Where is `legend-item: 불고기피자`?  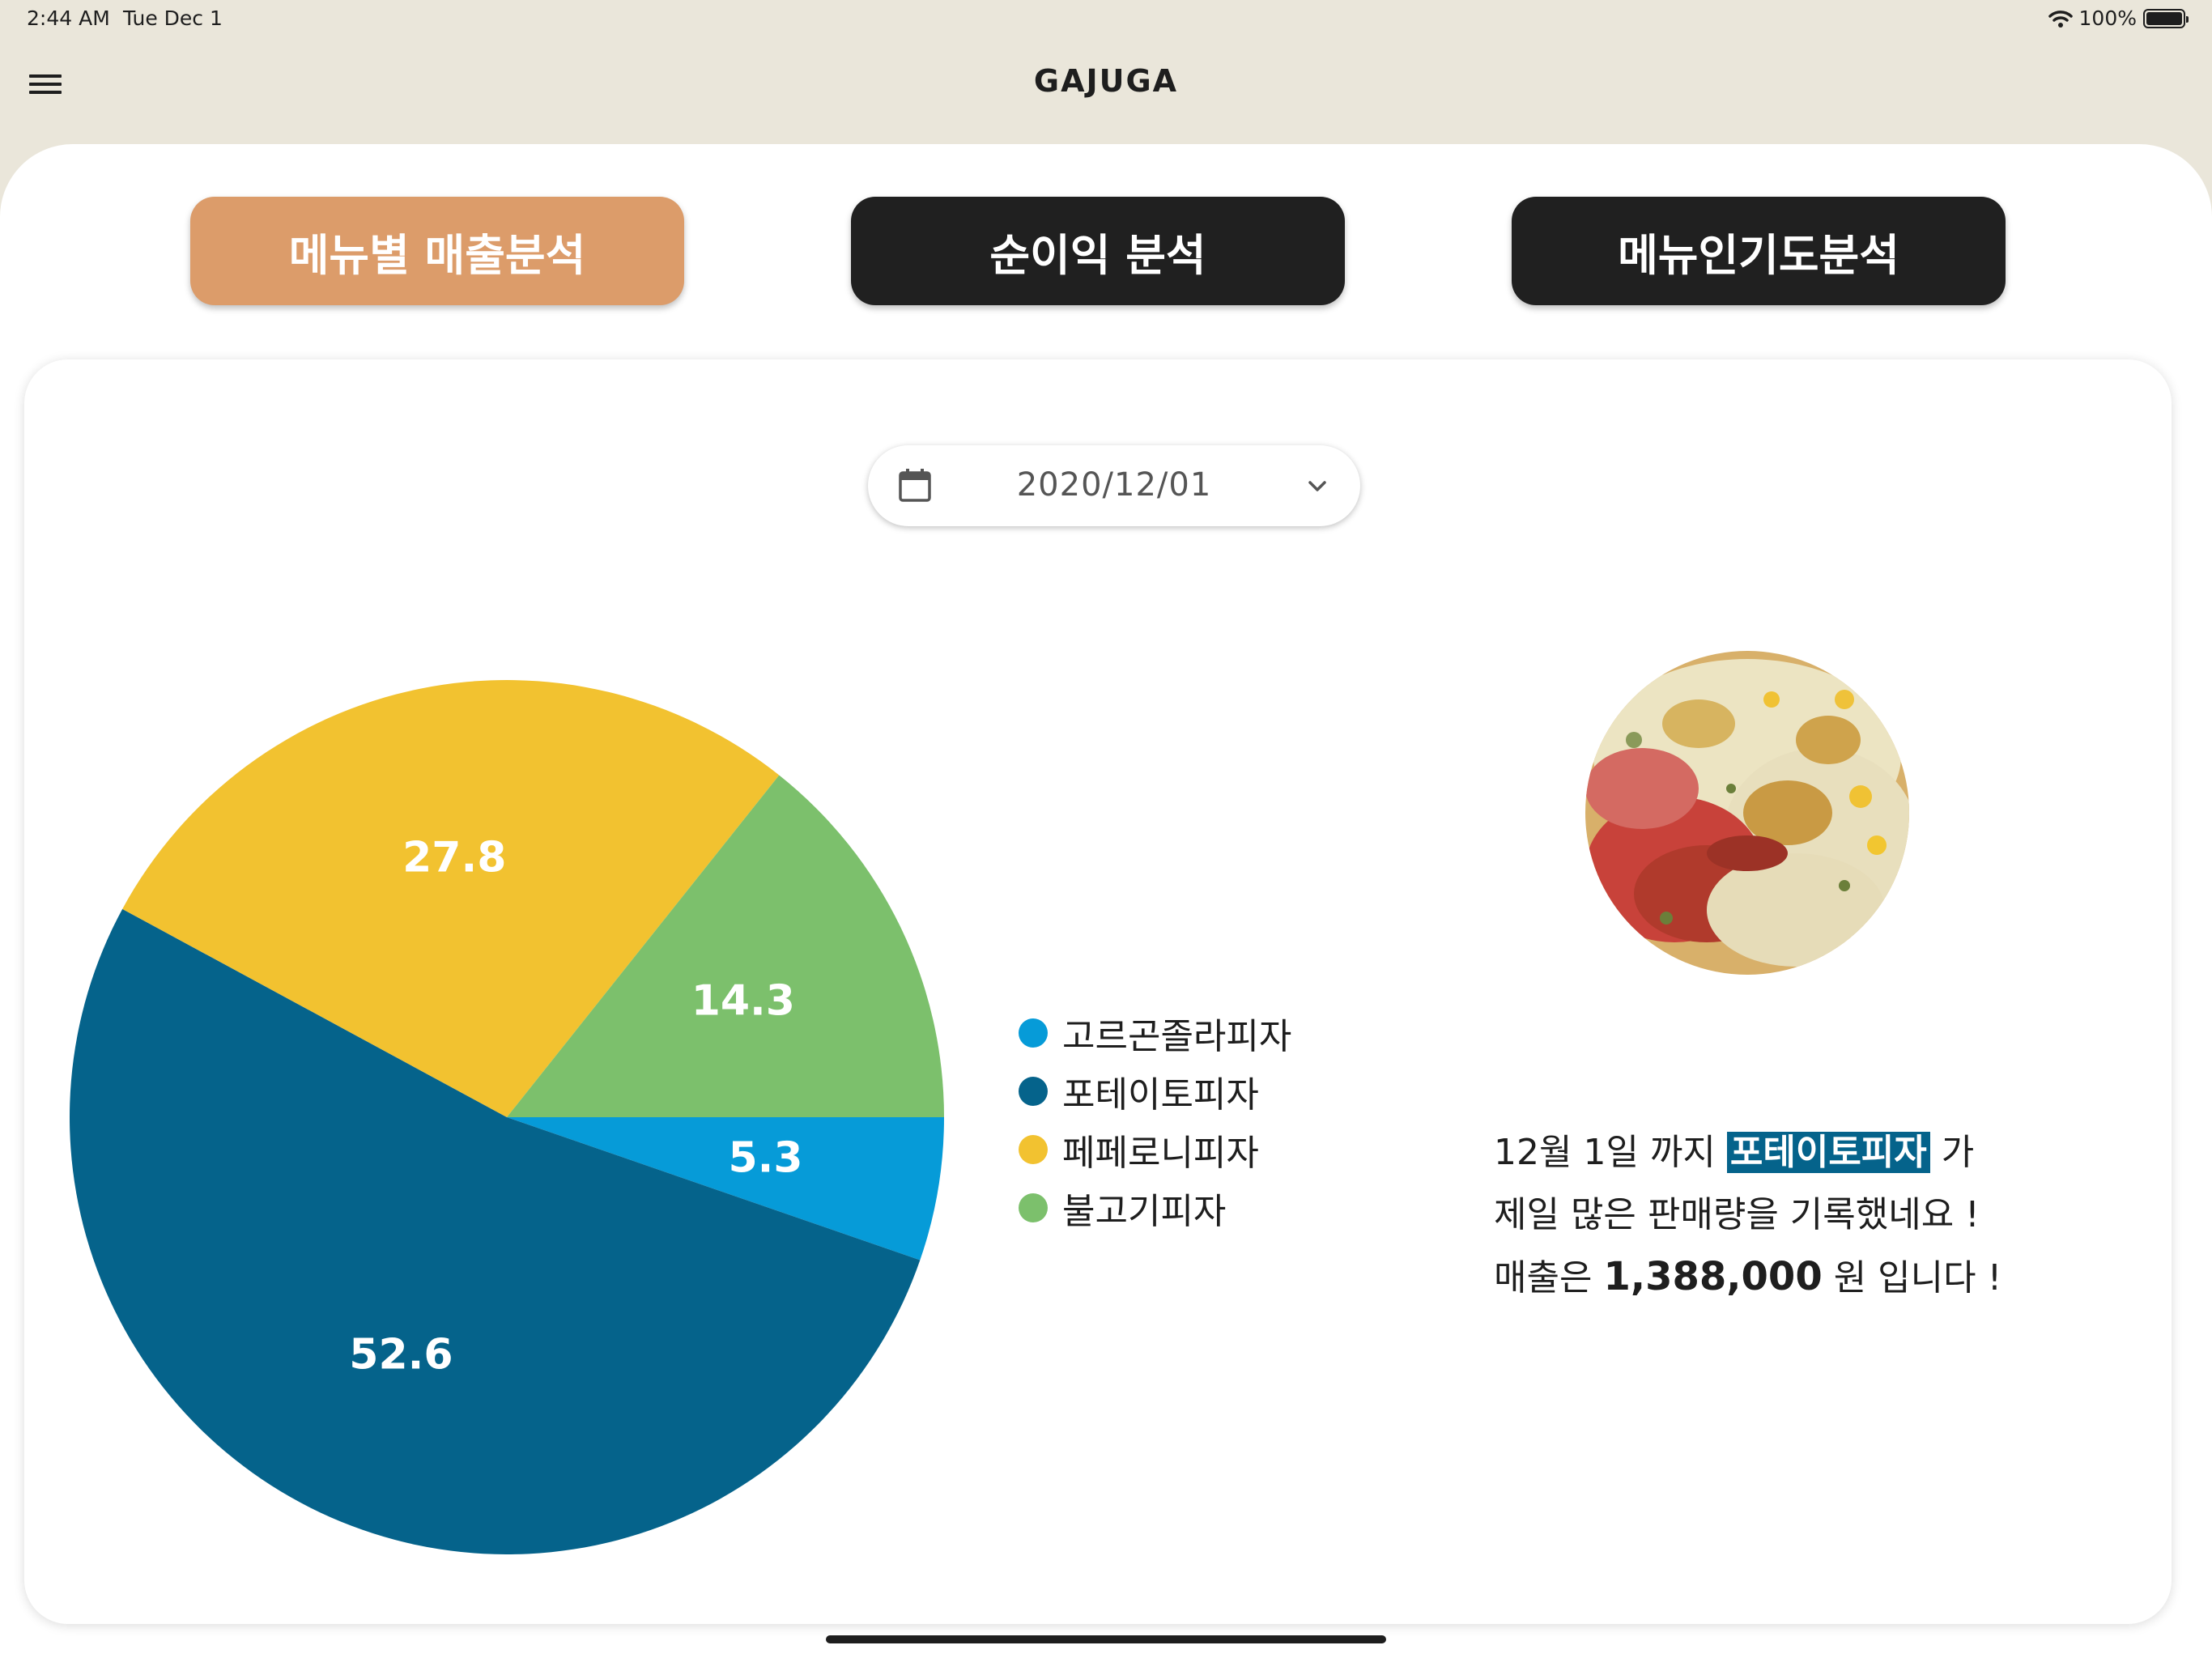 legend-item: 불고기피자 is located at coordinates (1155, 1208).